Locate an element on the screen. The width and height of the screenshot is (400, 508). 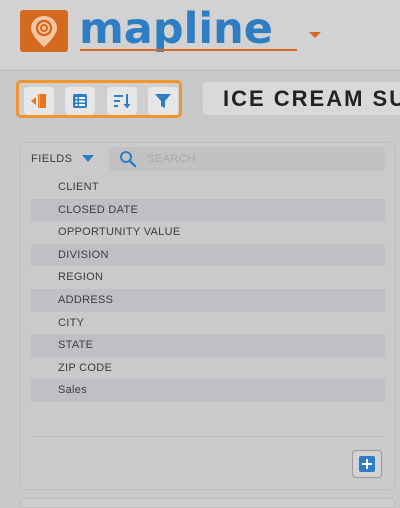
field-item-address: ADDRESS is located at coordinates (208, 300).